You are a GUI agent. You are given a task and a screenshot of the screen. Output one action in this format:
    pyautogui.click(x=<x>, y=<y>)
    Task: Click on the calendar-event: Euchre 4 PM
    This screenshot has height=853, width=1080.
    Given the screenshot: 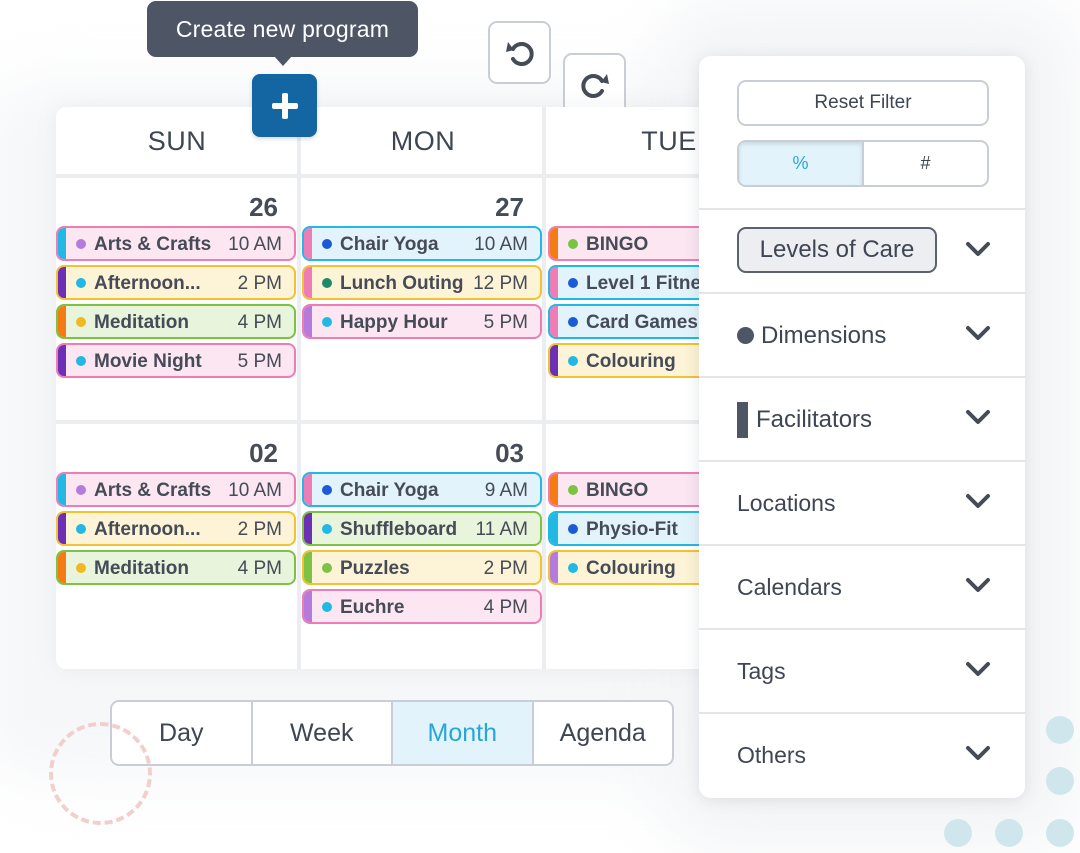 What is the action you would take?
    pyautogui.click(x=422, y=606)
    